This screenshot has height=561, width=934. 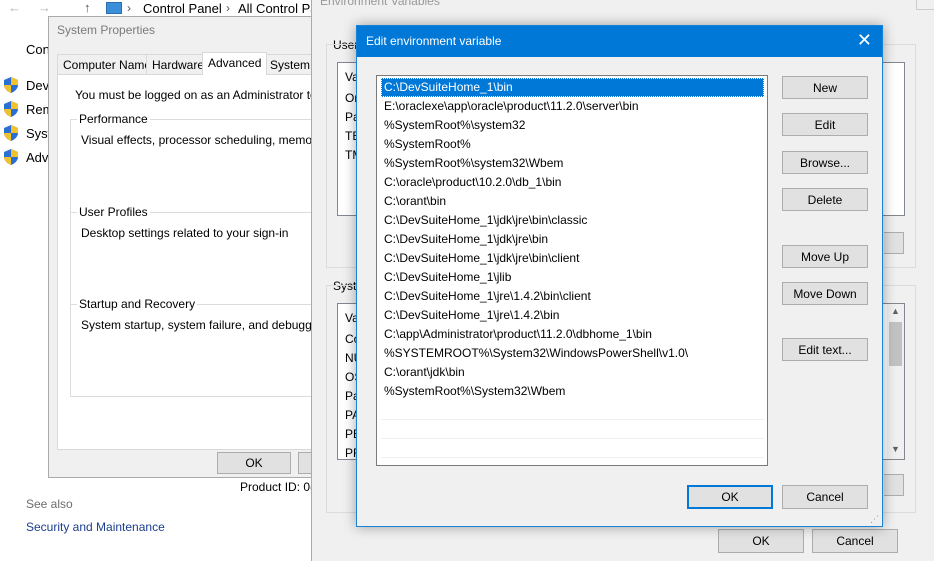 What do you see at coordinates (277, 487) in the screenshot?
I see `product-id-label: Product ID: 0(` at bounding box center [277, 487].